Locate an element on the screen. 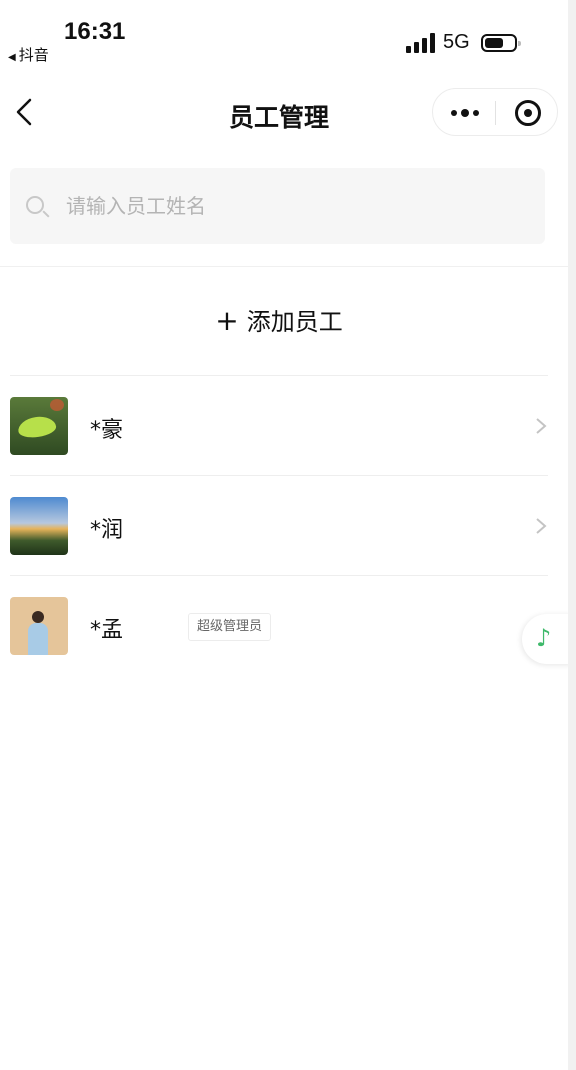 Image resolution: width=576 pixels, height=1070 pixels. search-input is located at coordinates (296, 206).